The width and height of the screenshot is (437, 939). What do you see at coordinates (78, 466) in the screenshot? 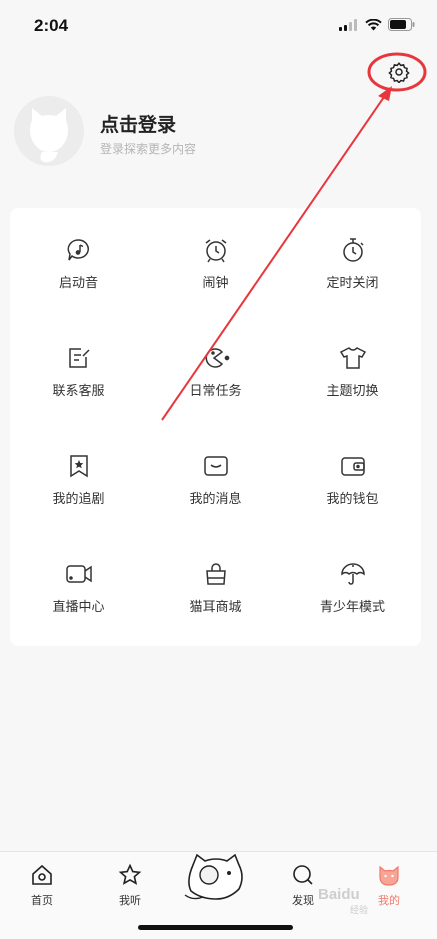
I see `bookmark-star-icon` at bounding box center [78, 466].